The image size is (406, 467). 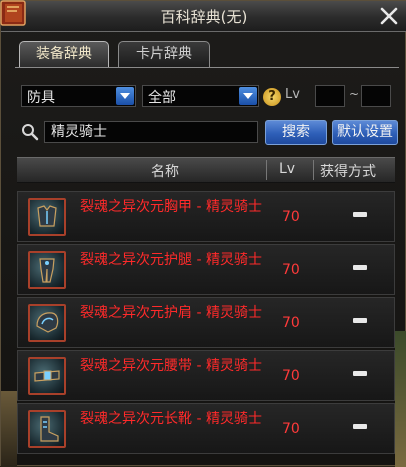 What do you see at coordinates (206, 322) in the screenshot?
I see `table-row: 裂魂之异次元护肩 - 精灵骑士 70` at bounding box center [206, 322].